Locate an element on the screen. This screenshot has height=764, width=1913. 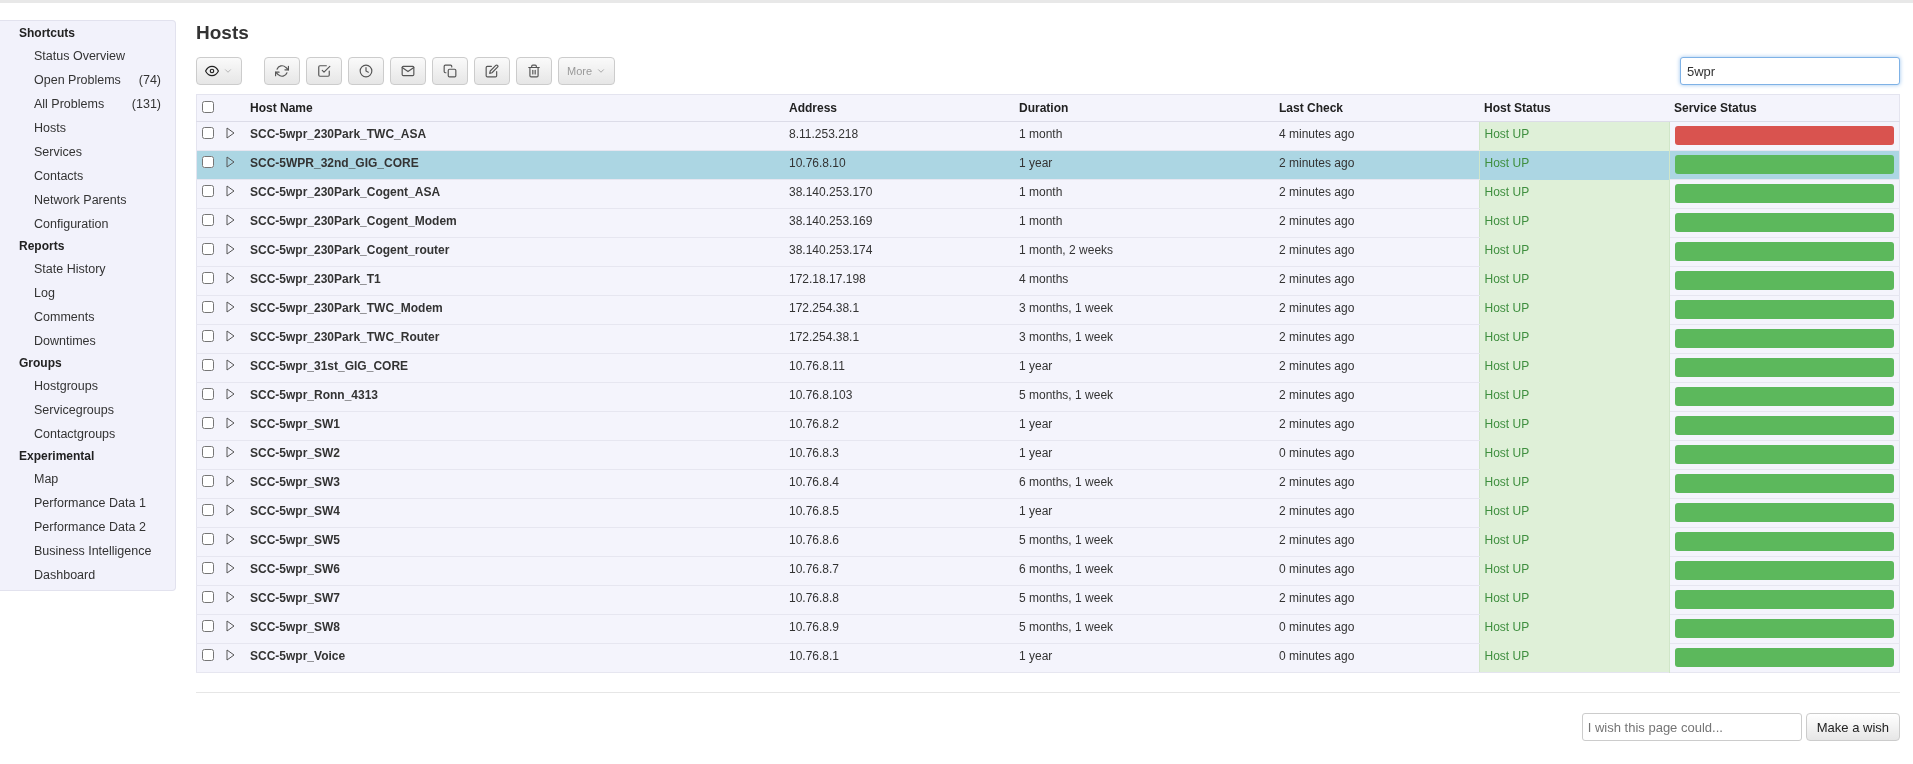
refresh-button is located at coordinates (282, 71).